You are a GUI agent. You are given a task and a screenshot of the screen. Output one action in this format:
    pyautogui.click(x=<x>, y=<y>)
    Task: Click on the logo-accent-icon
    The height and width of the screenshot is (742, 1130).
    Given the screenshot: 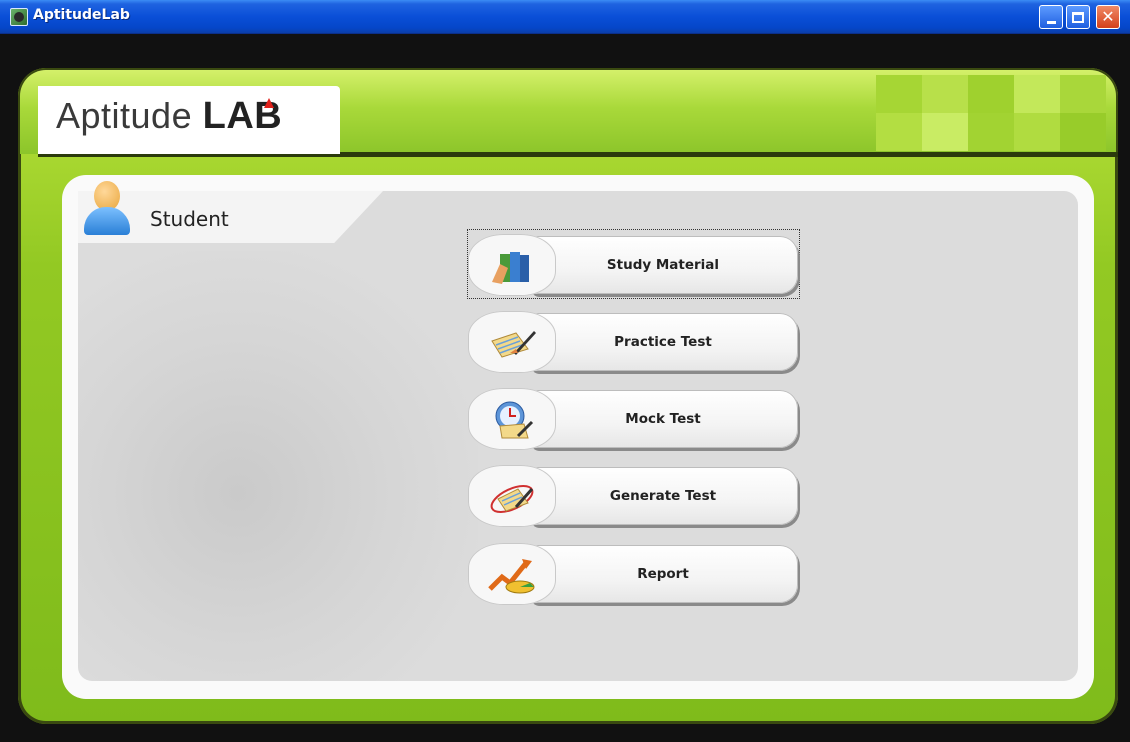 What is the action you would take?
    pyautogui.click(x=269, y=103)
    